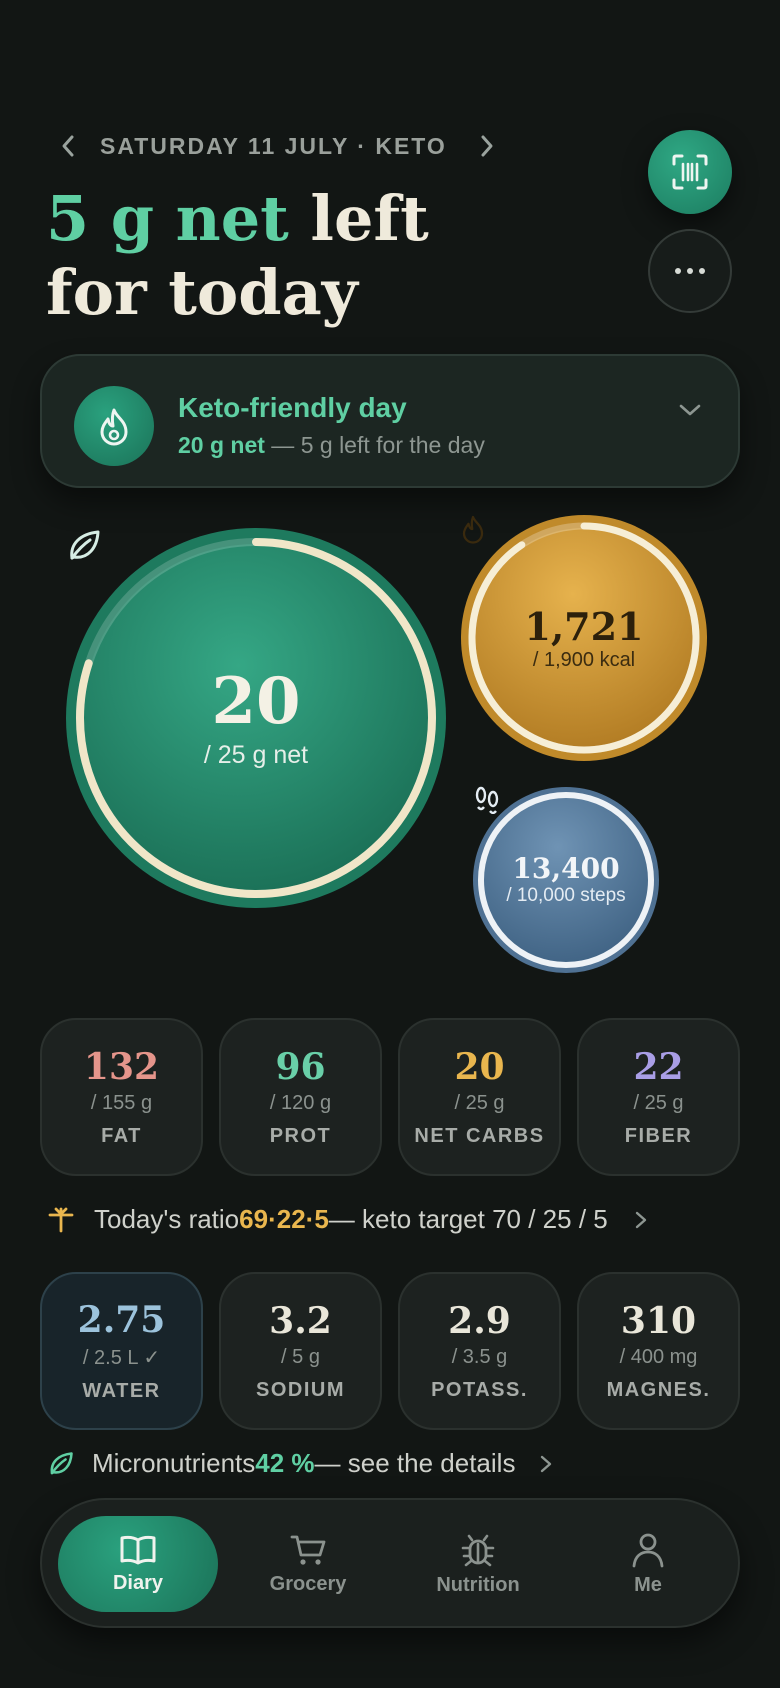 The image size is (780, 1688). Describe the element at coordinates (478, 1550) in the screenshot. I see `bug-icon` at that location.